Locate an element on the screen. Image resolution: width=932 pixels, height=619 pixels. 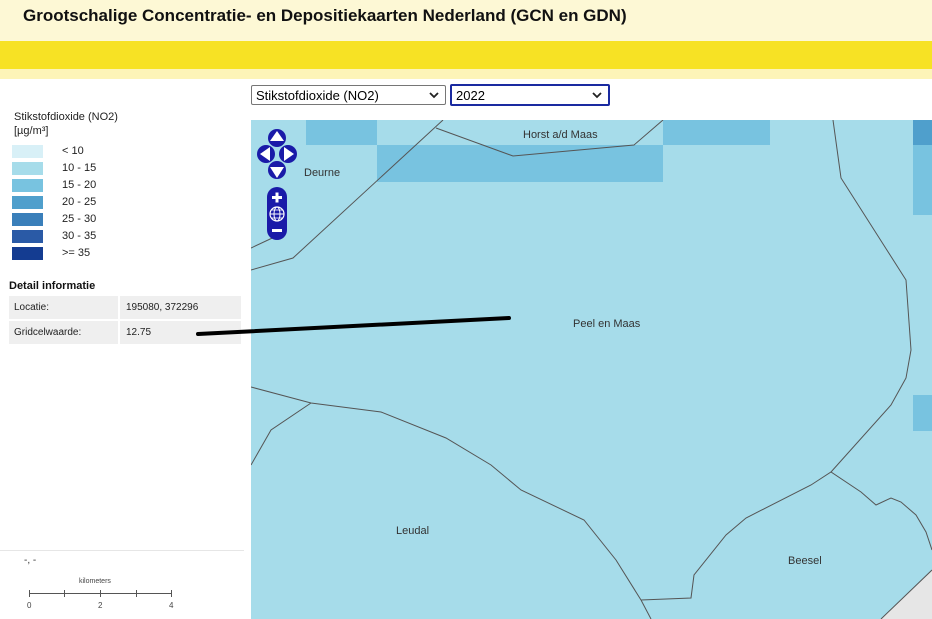
zoom-out-icon is located at coordinates (277, 230).